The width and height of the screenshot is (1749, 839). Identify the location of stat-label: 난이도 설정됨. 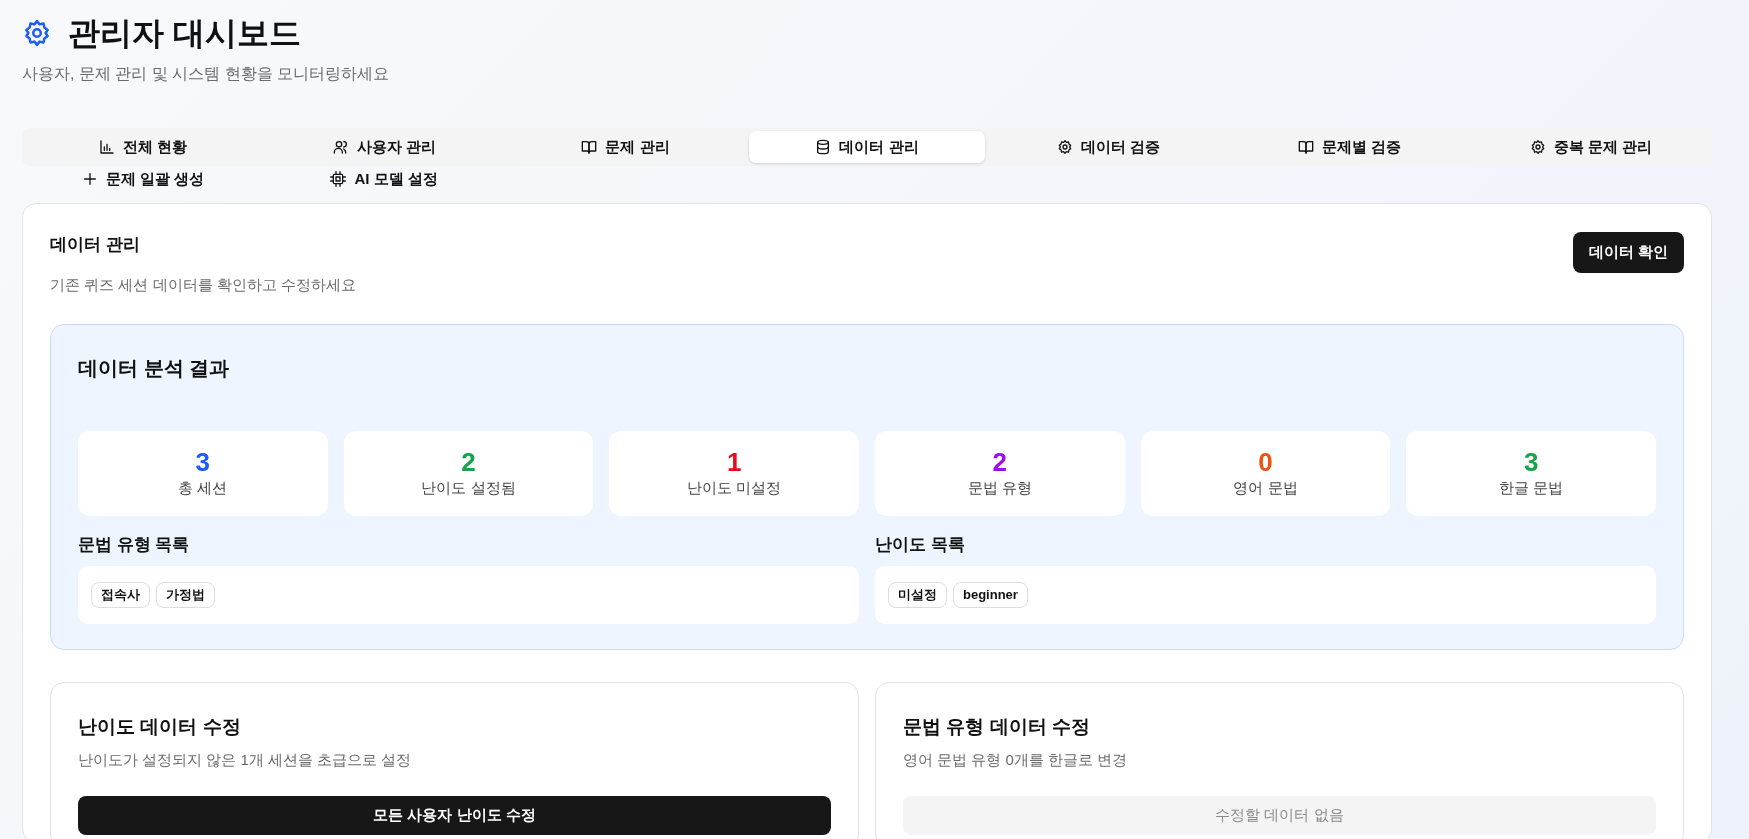
(468, 487).